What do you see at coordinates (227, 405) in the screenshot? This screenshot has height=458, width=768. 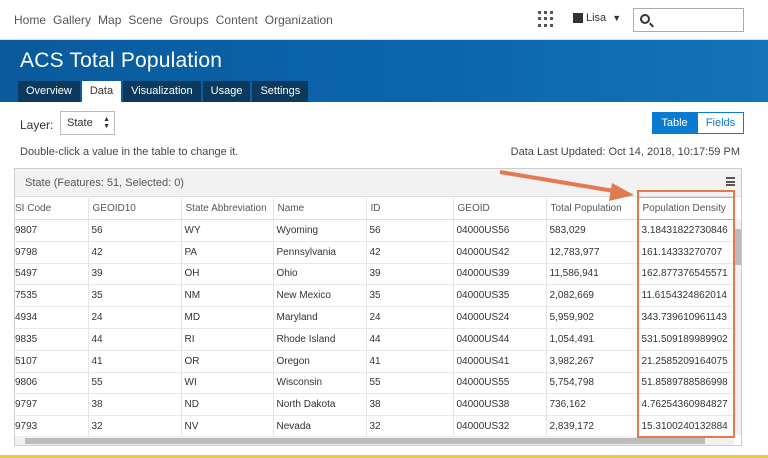 I see `table-cell: ND` at bounding box center [227, 405].